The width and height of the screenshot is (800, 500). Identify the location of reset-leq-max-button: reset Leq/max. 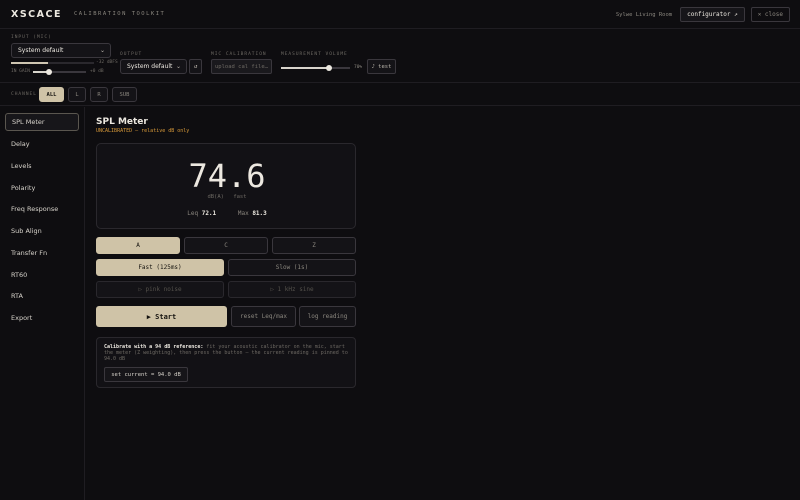
(263, 316).